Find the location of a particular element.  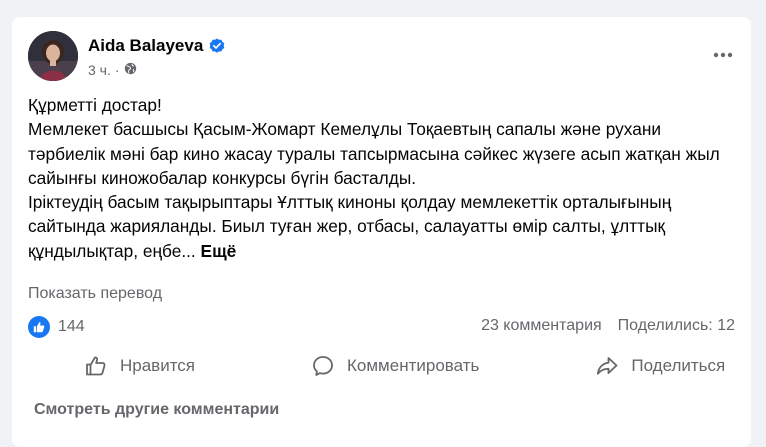

verified-badge-icon is located at coordinates (217, 46).